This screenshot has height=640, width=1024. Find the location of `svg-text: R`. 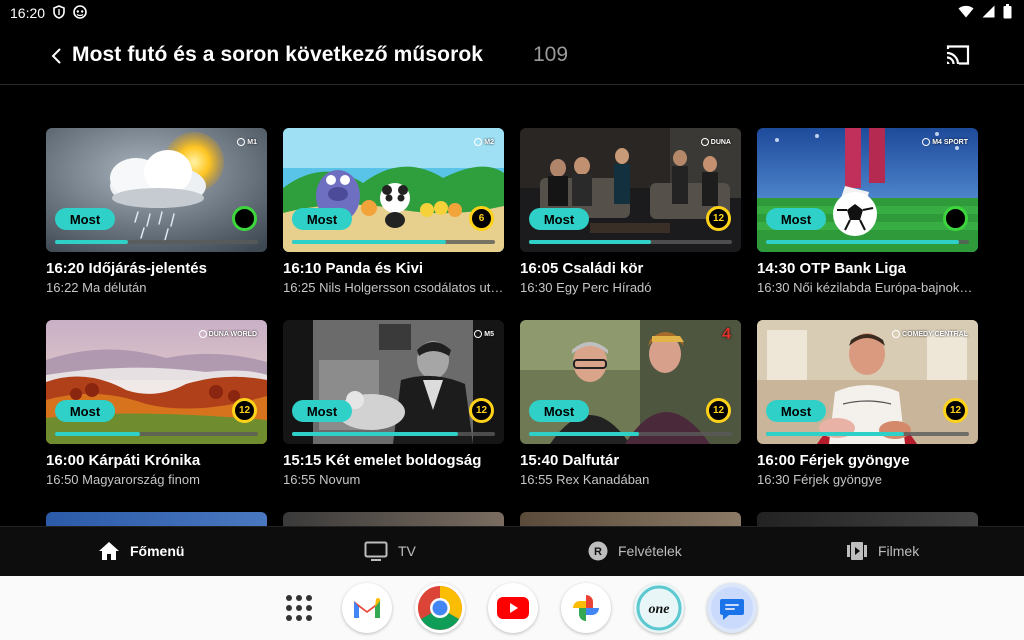

svg-text: R is located at coordinates (598, 552).